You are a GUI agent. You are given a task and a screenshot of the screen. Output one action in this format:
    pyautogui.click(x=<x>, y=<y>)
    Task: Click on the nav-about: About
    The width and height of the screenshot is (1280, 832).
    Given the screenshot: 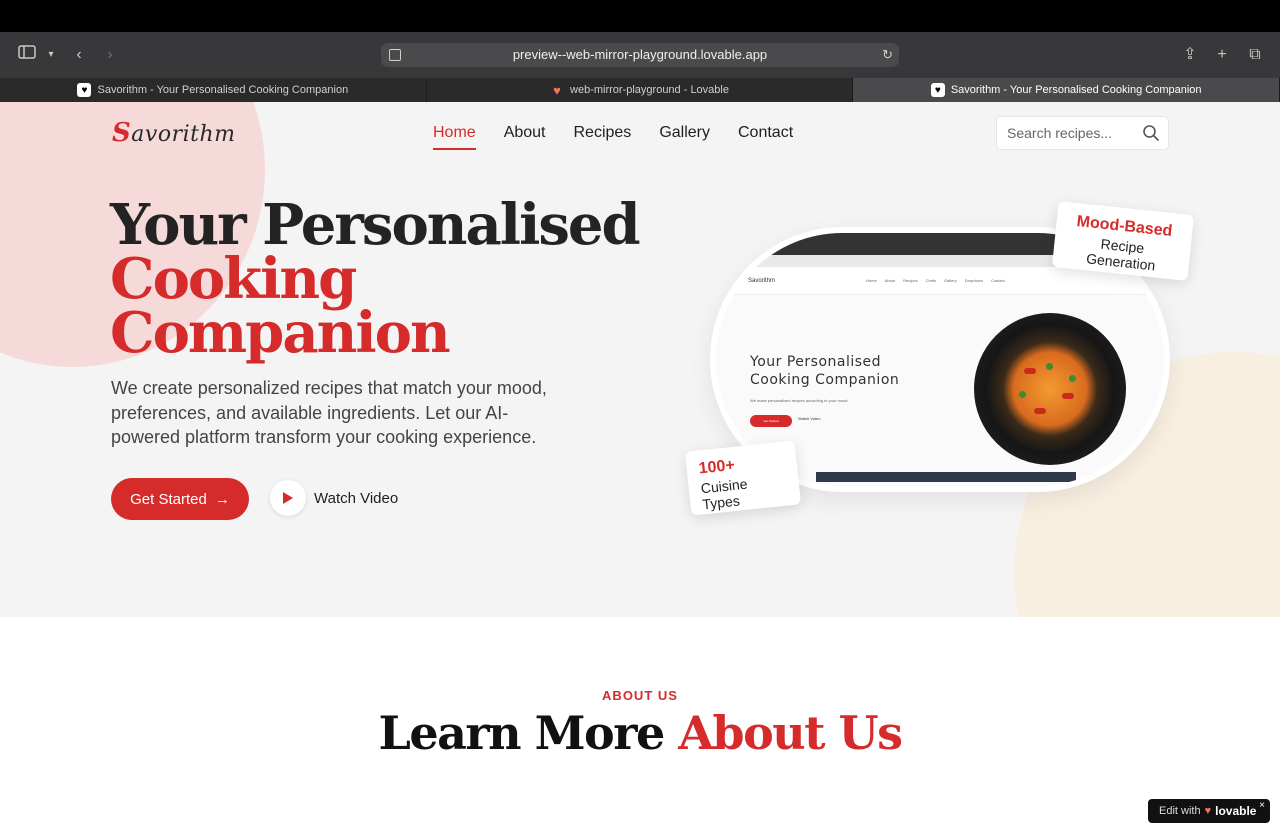 What is the action you would take?
    pyautogui.click(x=525, y=137)
    